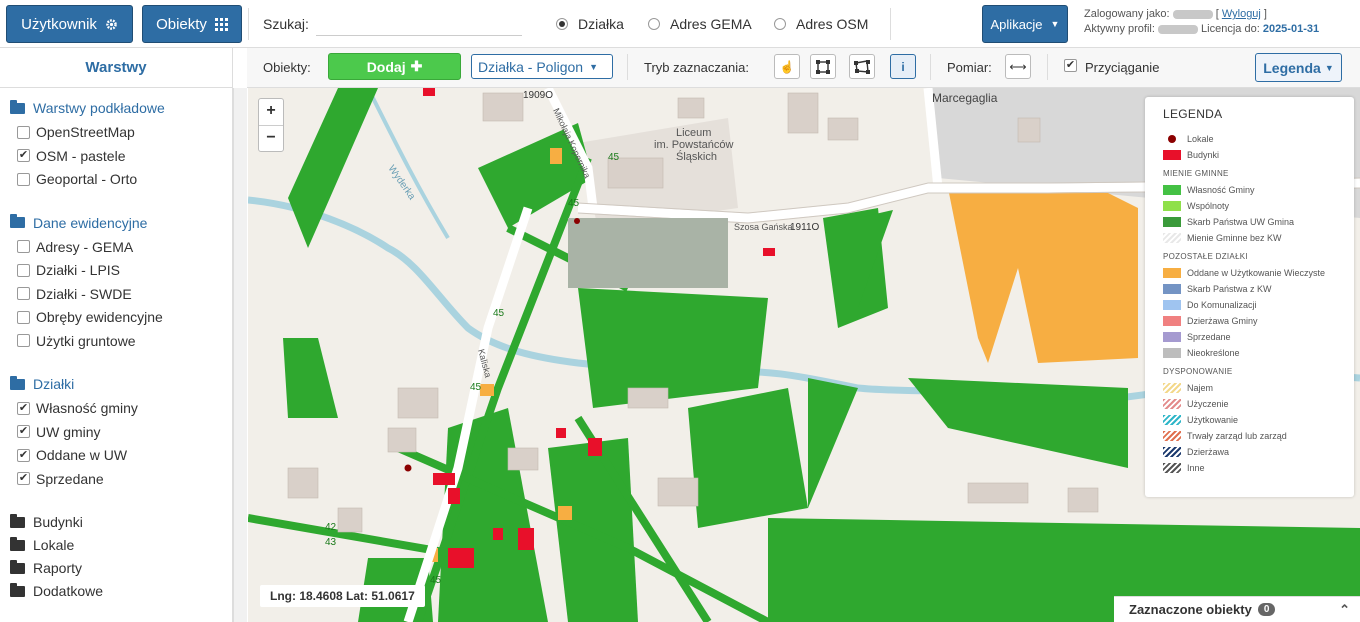 This screenshot has height=622, width=1360. What do you see at coordinates (76, 341) in the screenshot?
I see `layer-item: Użytki gruntowe` at bounding box center [76, 341].